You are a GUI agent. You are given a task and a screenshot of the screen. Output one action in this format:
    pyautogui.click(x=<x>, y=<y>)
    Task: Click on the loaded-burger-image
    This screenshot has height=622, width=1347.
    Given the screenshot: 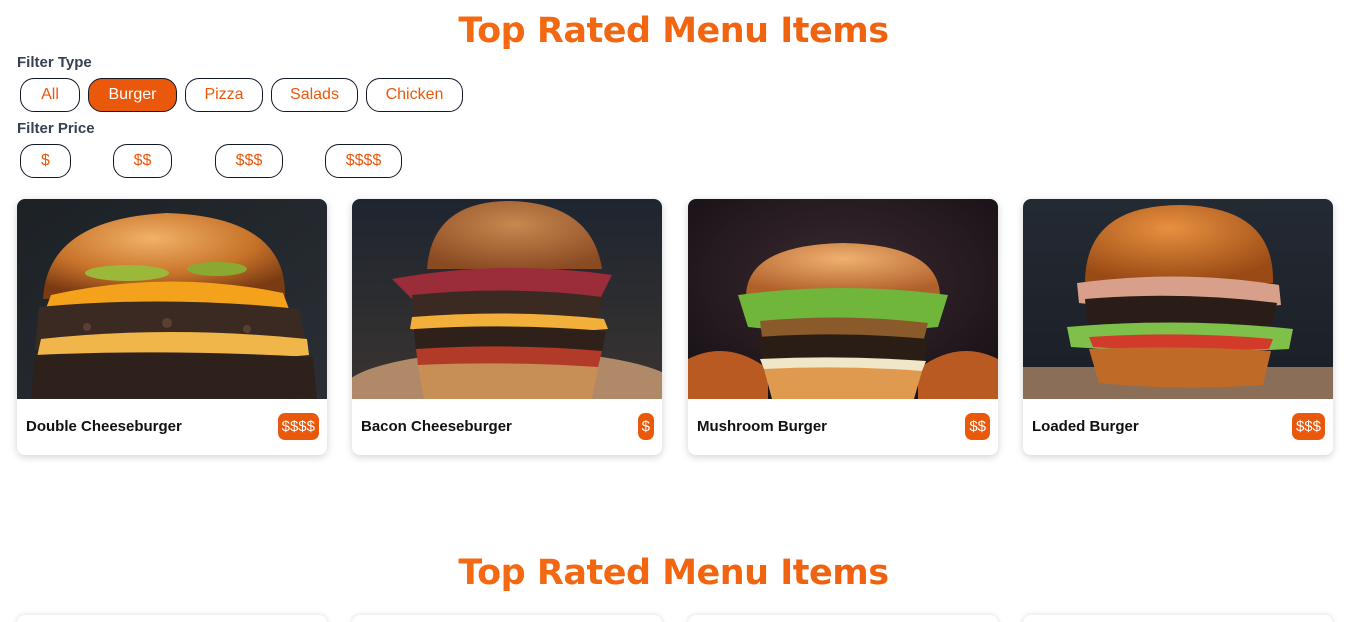 What is the action you would take?
    pyautogui.click(x=1178, y=299)
    